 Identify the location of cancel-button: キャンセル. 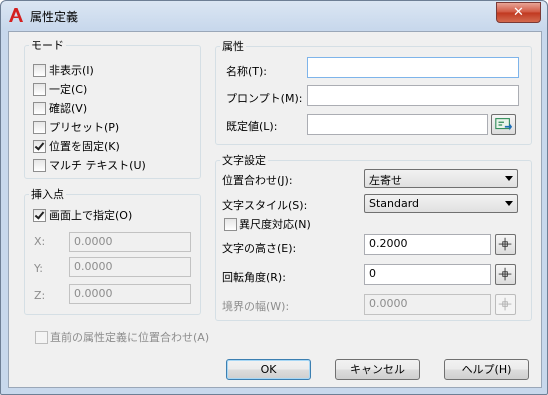
(377, 369).